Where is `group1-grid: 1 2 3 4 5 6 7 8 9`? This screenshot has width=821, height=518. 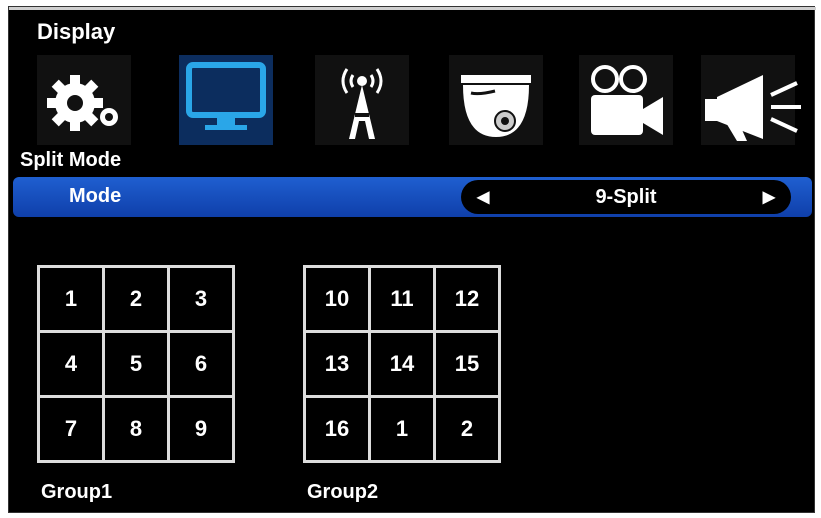 group1-grid: 1 2 3 4 5 6 7 8 9 is located at coordinates (136, 364).